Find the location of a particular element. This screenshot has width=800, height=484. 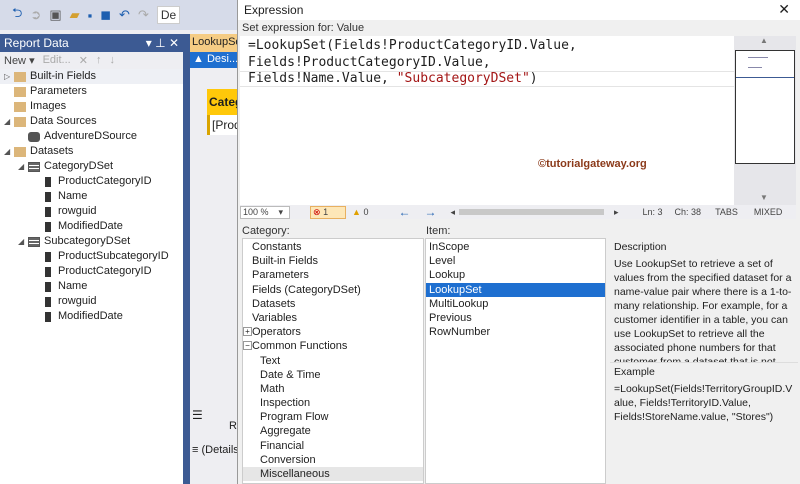

warning-count: ▲ 0 is located at coordinates (360, 212).